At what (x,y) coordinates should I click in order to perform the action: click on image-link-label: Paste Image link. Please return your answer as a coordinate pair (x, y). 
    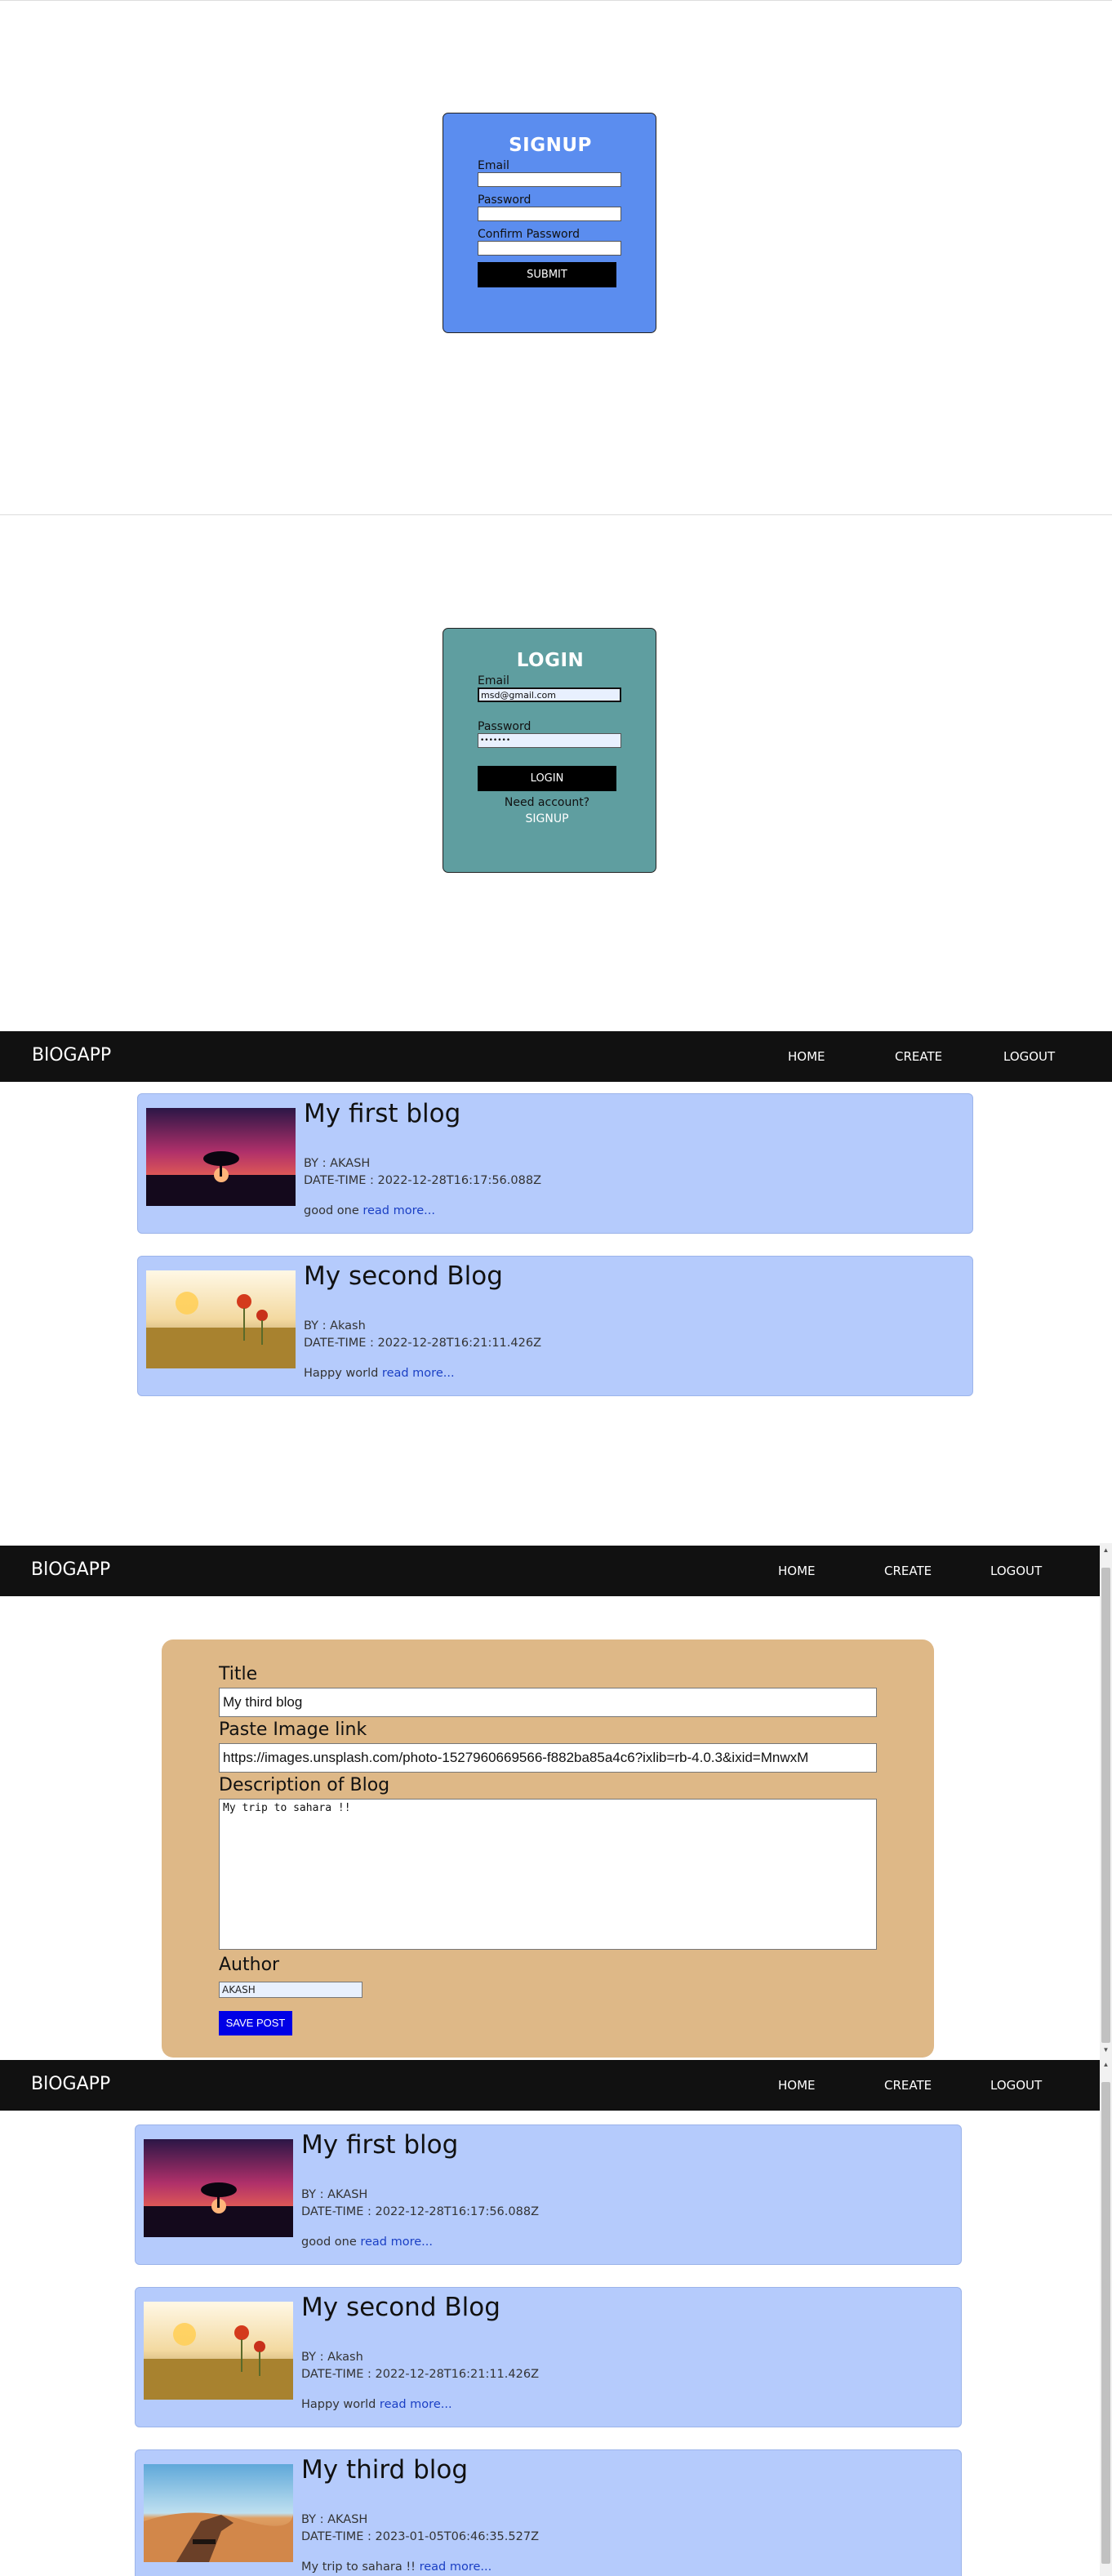
    Looking at the image, I should click on (293, 1730).